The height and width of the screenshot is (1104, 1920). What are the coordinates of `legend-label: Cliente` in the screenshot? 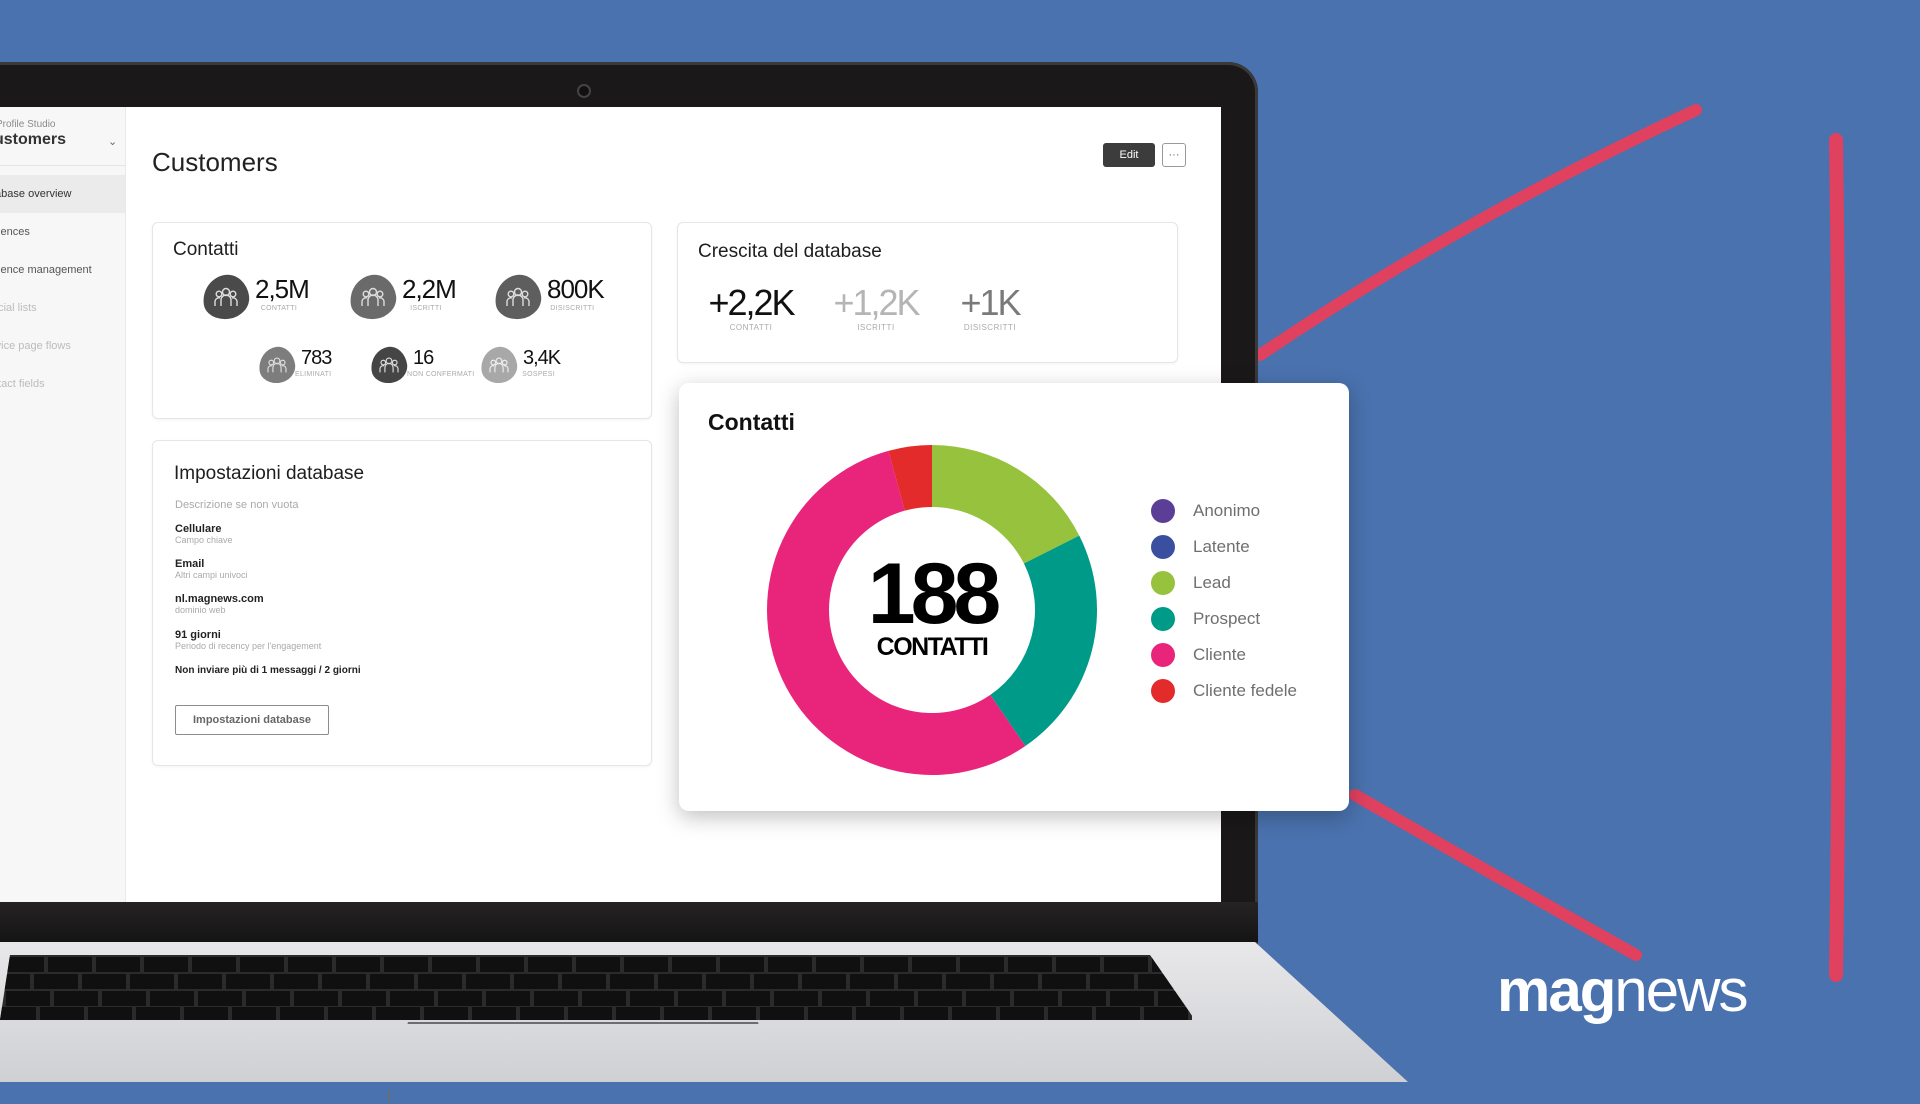 It's located at (1219, 654).